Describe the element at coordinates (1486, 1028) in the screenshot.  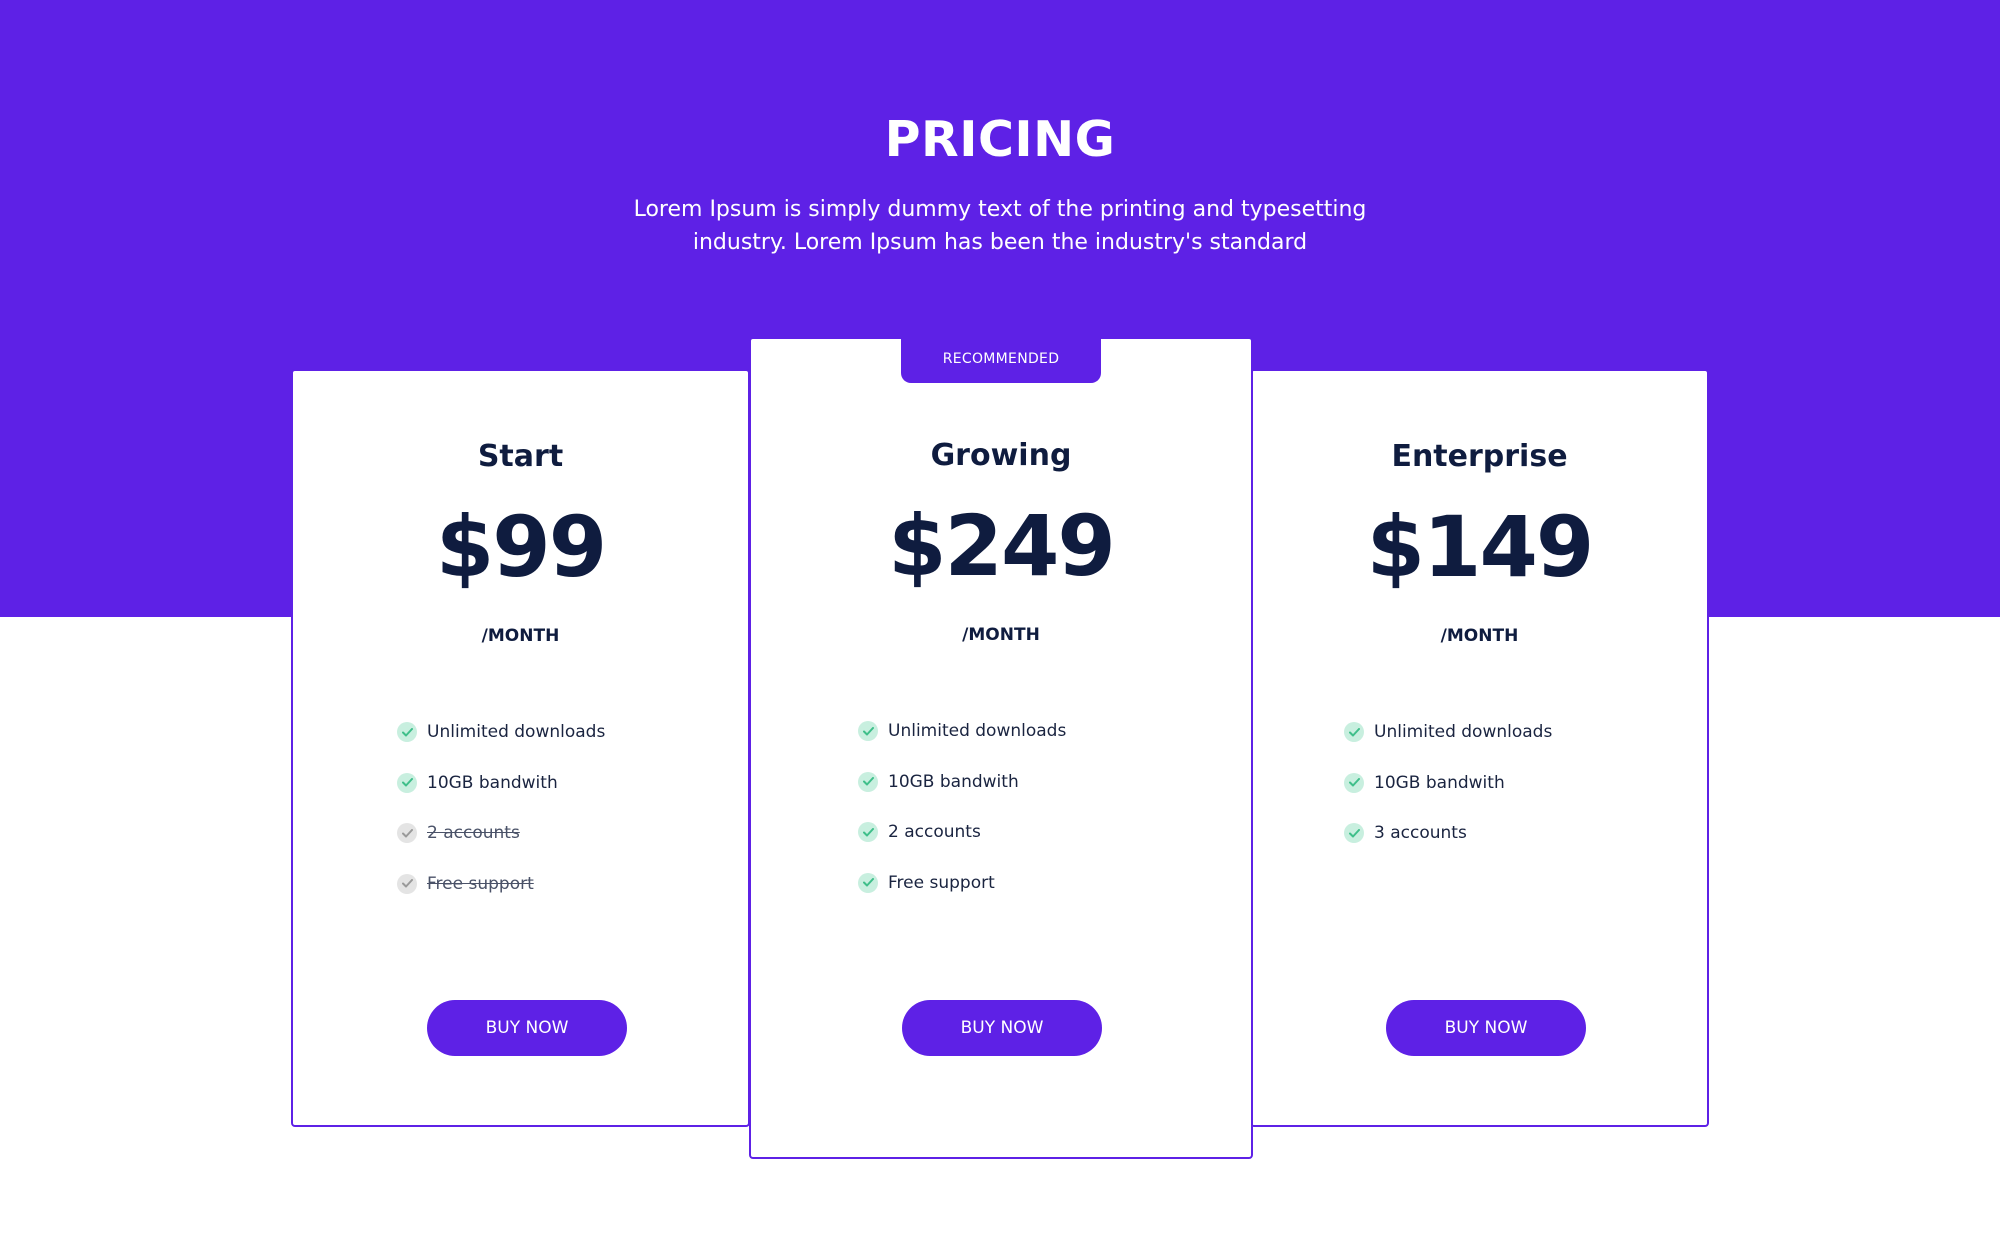
I see `buy-now-button-enterprise: BUY NOW` at that location.